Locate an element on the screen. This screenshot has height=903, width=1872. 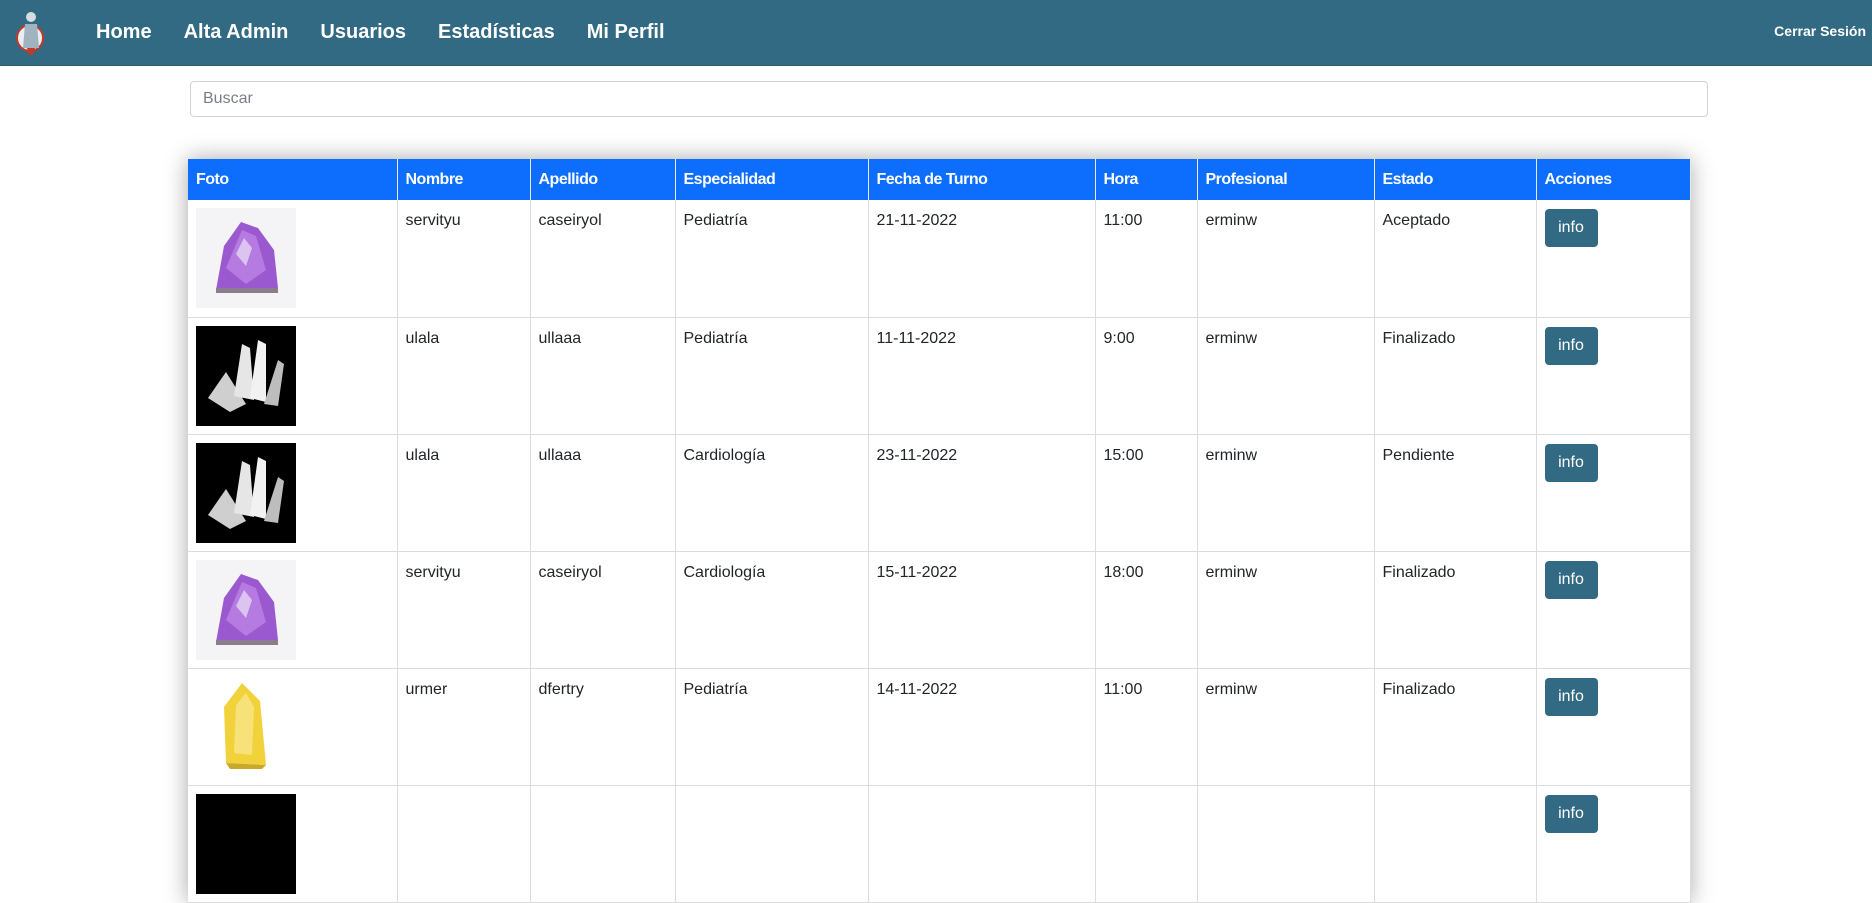
cell-apellido: dfertry is located at coordinates (603, 727).